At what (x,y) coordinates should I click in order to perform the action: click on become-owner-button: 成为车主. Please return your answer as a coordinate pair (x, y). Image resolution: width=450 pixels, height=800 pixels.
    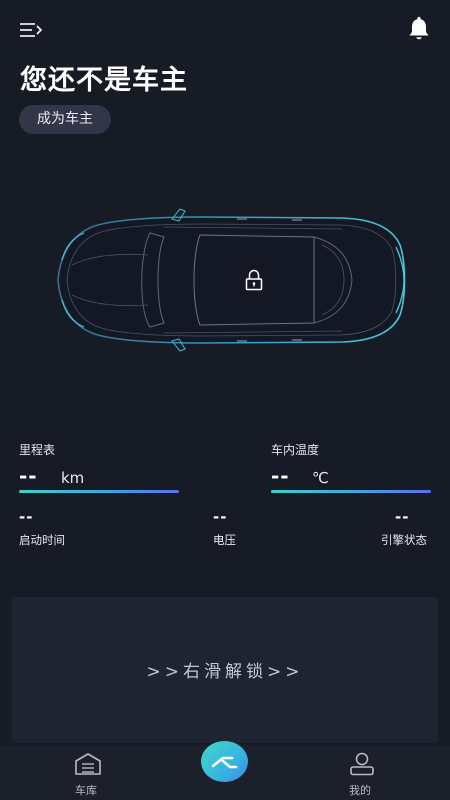
    Looking at the image, I should click on (65, 119).